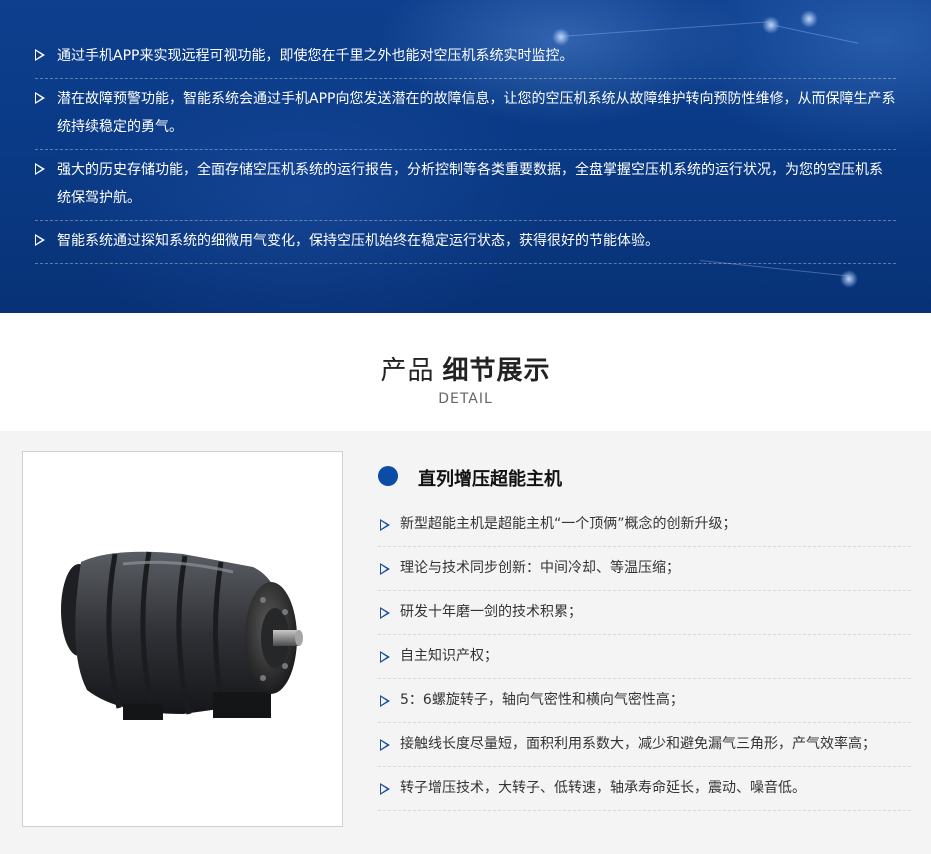 Image resolution: width=931 pixels, height=854 pixels. What do you see at coordinates (540, 568) in the screenshot?
I see `product-feature-text: 理论与技术同步创新：中间冷却、等温压缩；` at bounding box center [540, 568].